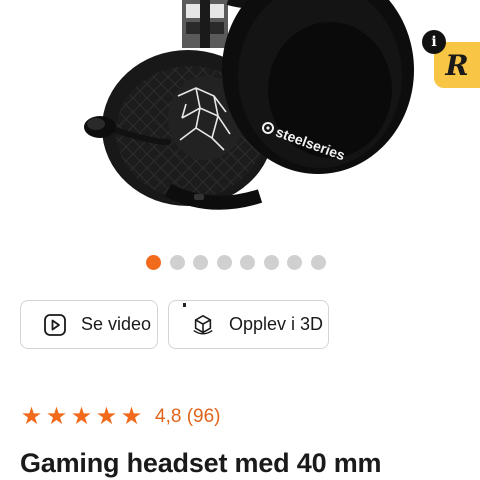 The width and height of the screenshot is (480, 480). What do you see at coordinates (201, 463) in the screenshot?
I see `product-title: Gaming headset med 40 mm` at bounding box center [201, 463].